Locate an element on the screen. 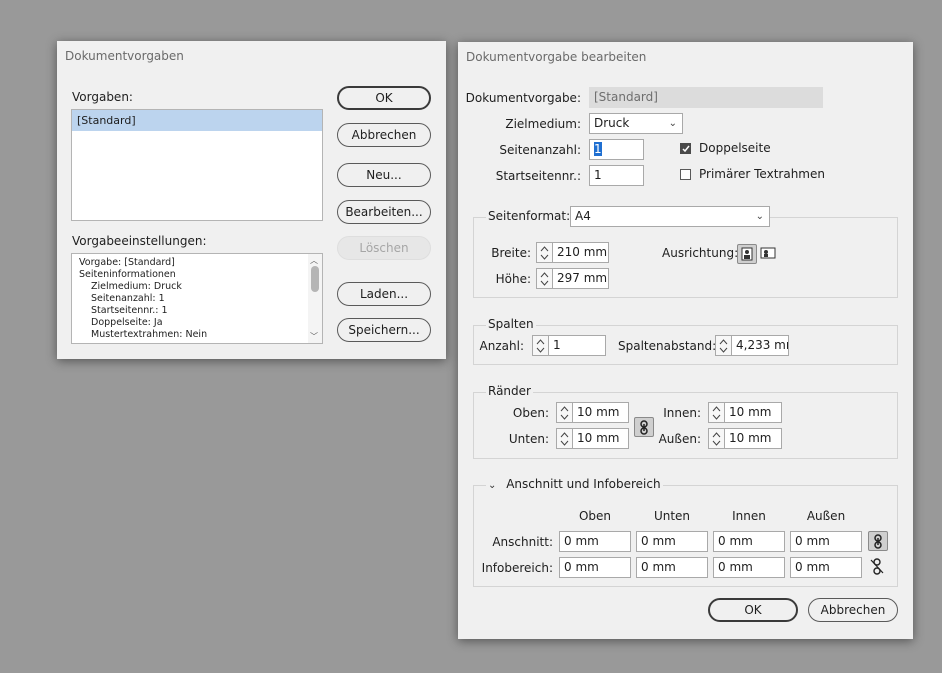 This screenshot has width=942, height=673. margin-bottom-field: 10 mm is located at coordinates (600, 438).